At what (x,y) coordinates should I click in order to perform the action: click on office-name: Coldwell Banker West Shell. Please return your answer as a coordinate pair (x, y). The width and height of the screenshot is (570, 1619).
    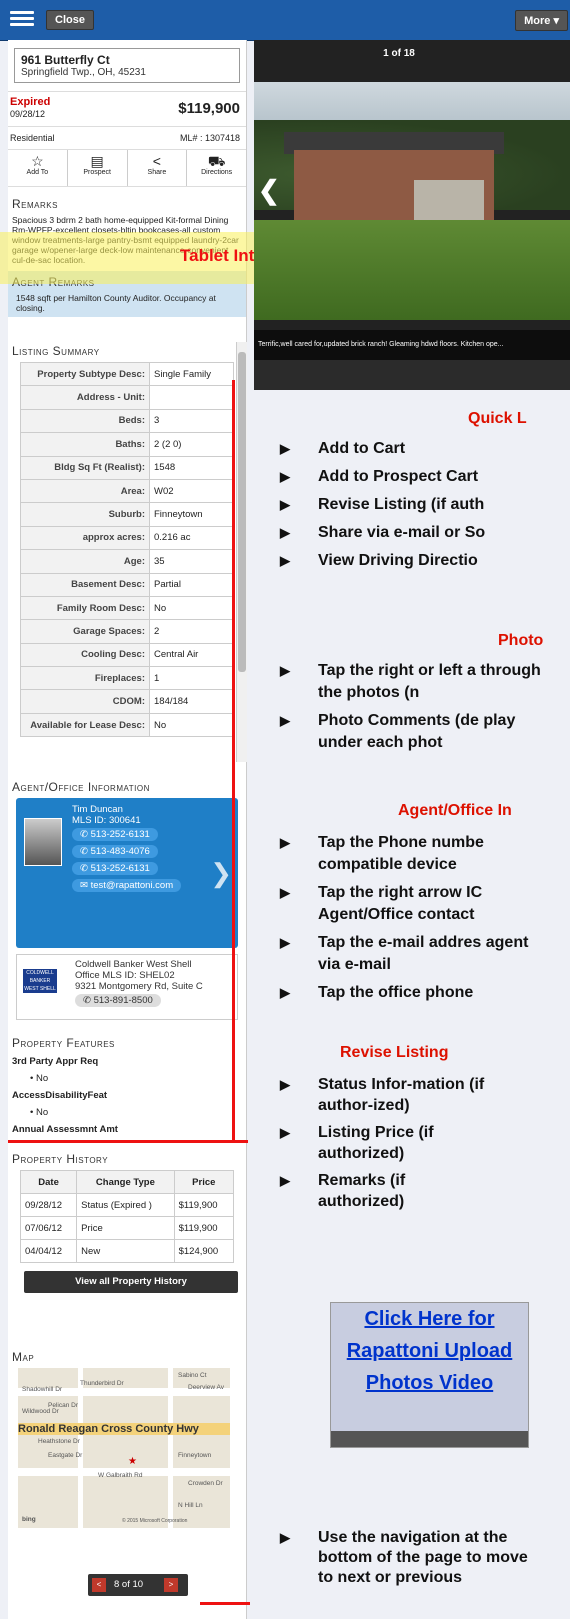
    Looking at the image, I should click on (133, 964).